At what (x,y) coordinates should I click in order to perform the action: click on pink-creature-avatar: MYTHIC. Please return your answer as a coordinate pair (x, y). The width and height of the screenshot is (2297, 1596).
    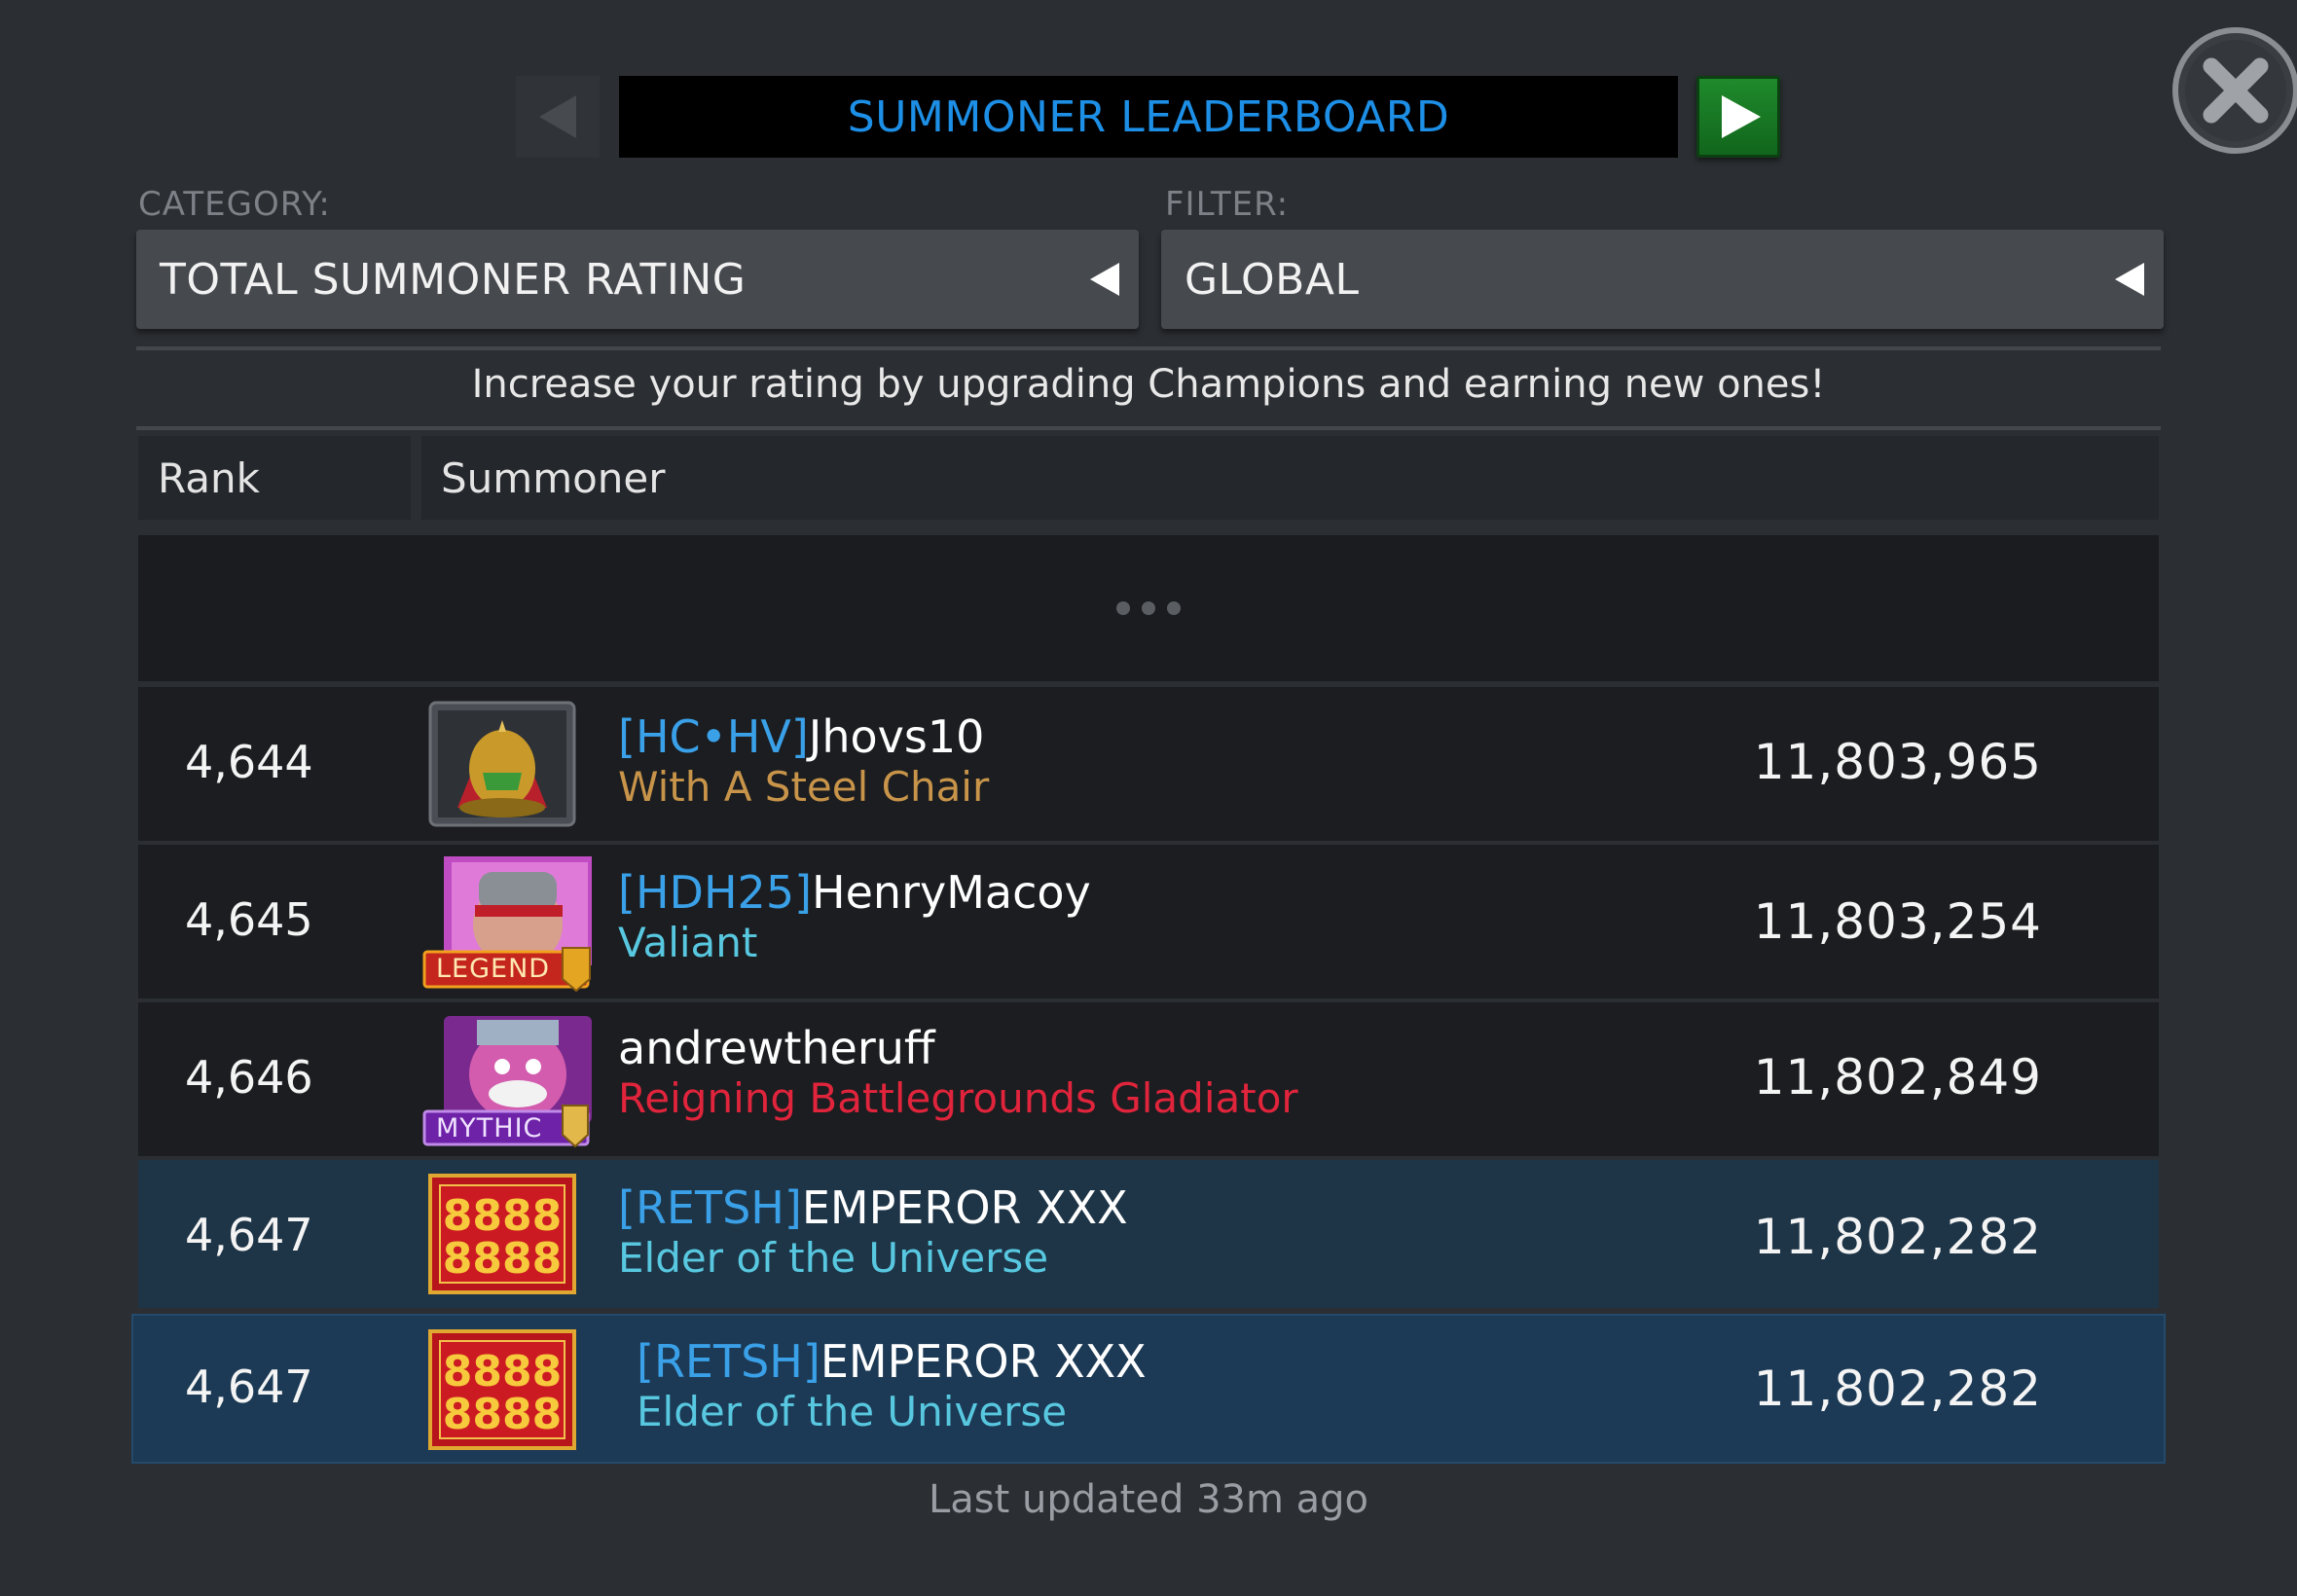
    Looking at the image, I should click on (507, 1081).